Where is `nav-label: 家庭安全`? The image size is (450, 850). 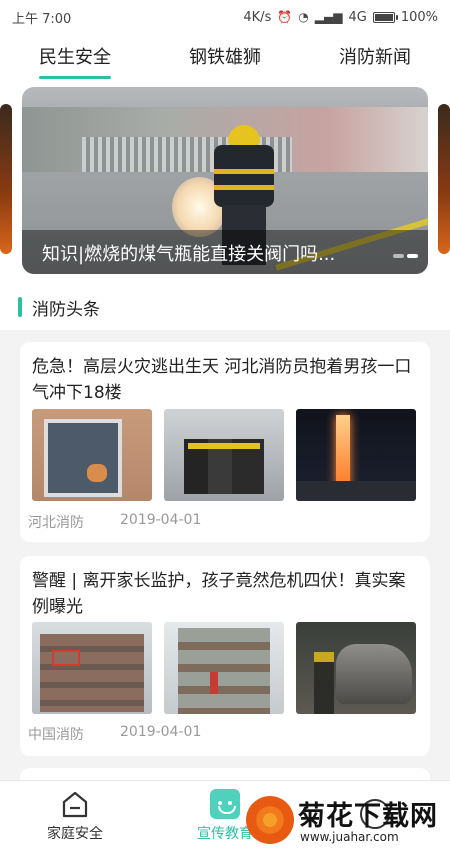 nav-label: 家庭安全 is located at coordinates (75, 833).